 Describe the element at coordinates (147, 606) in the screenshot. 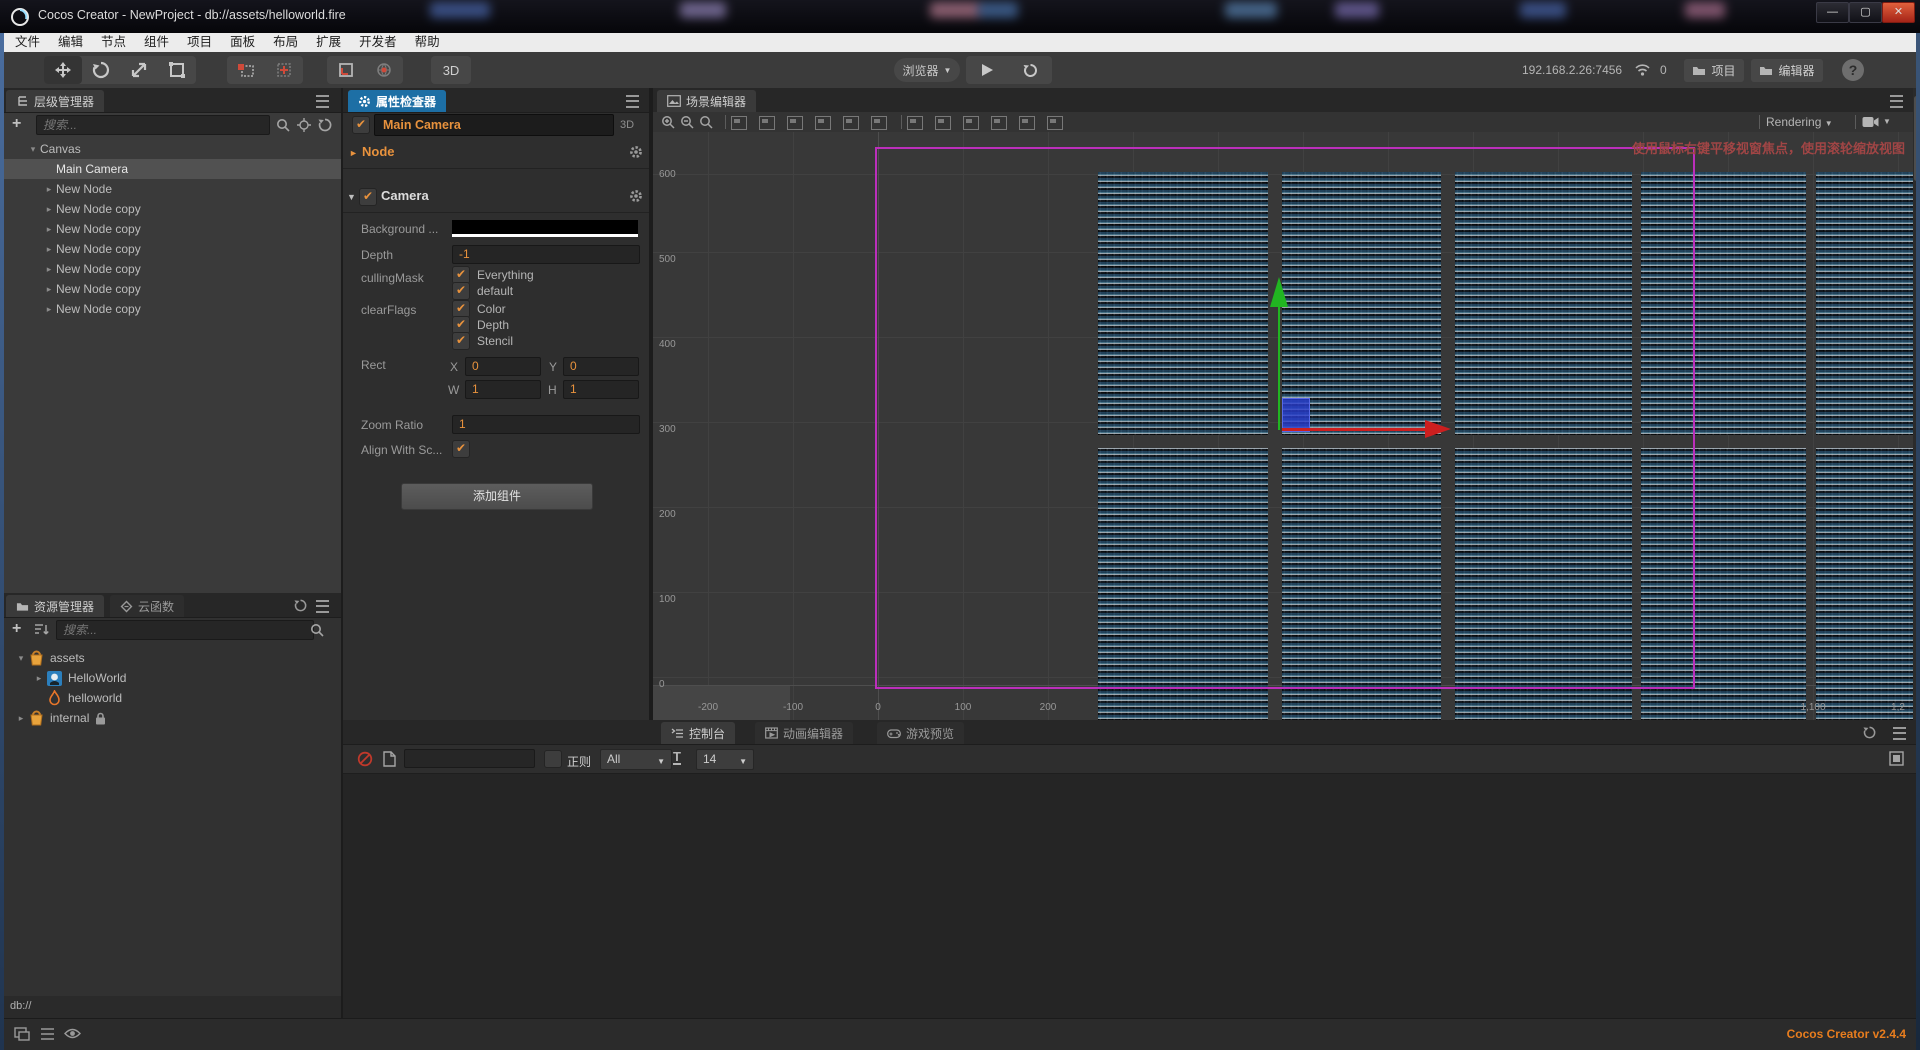

I see `tab-cloud-functions: 云函数` at that location.